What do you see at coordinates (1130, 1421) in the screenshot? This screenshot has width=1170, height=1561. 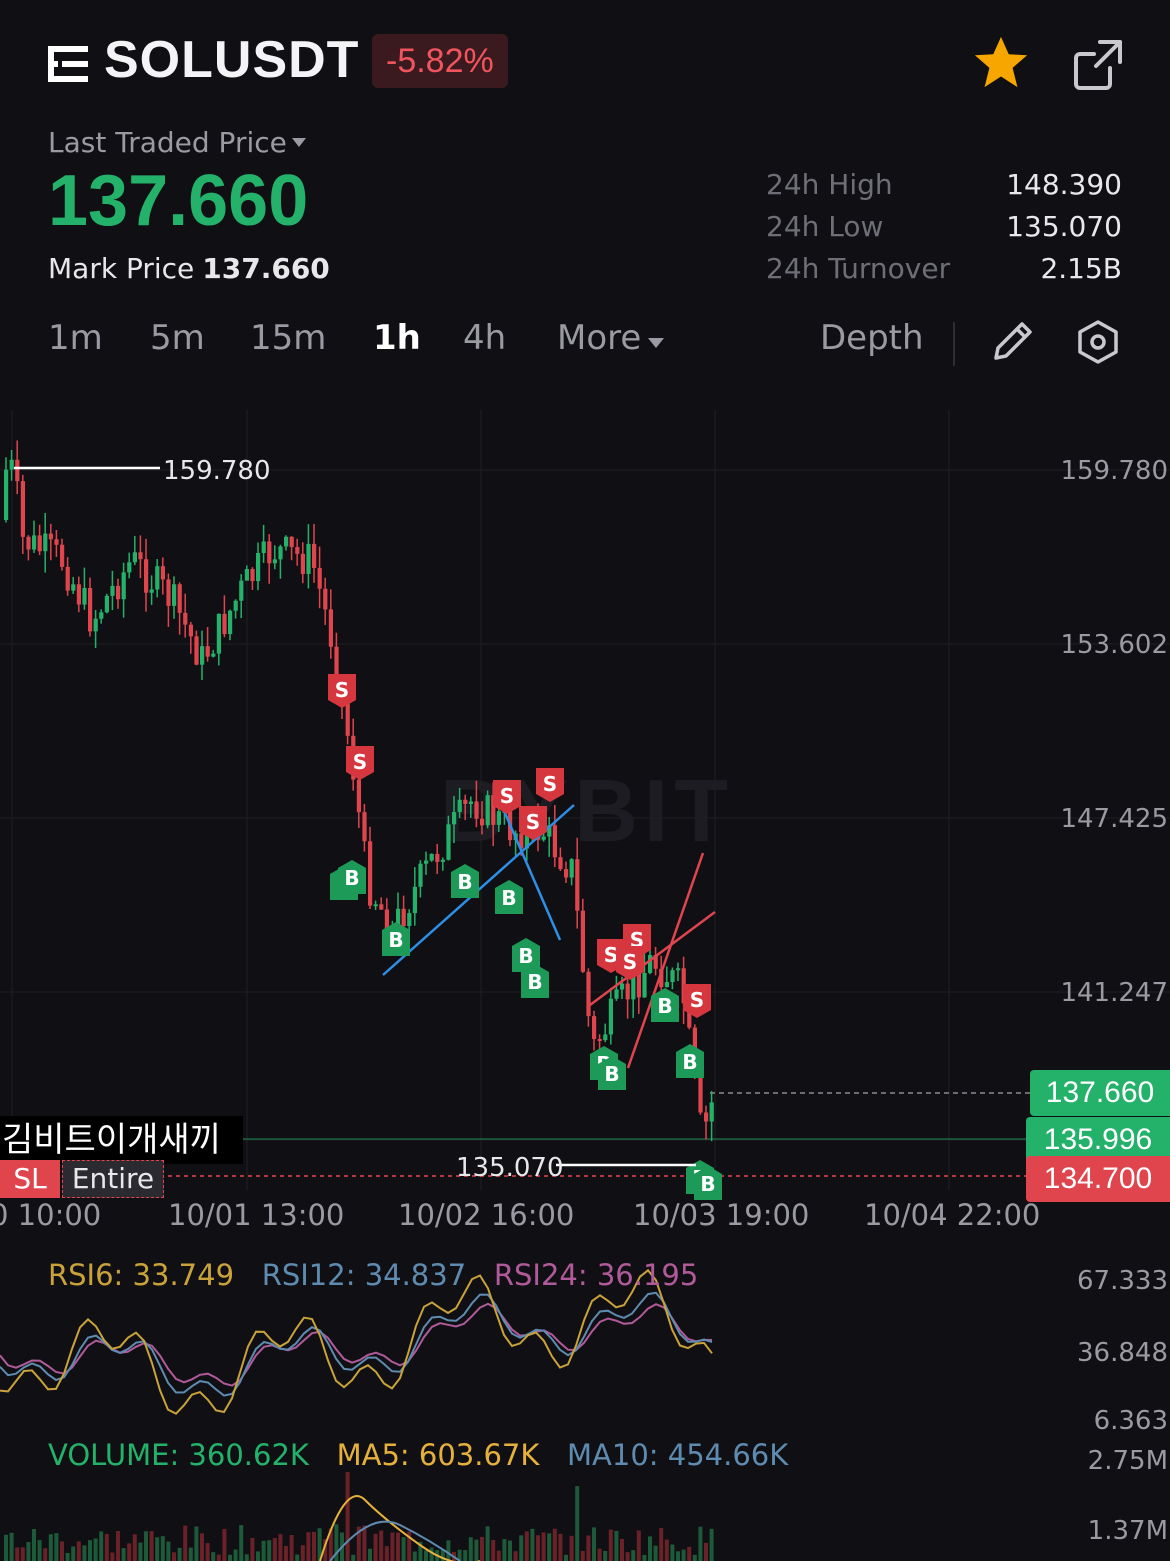 I see `rsi-y-label: 6.363` at bounding box center [1130, 1421].